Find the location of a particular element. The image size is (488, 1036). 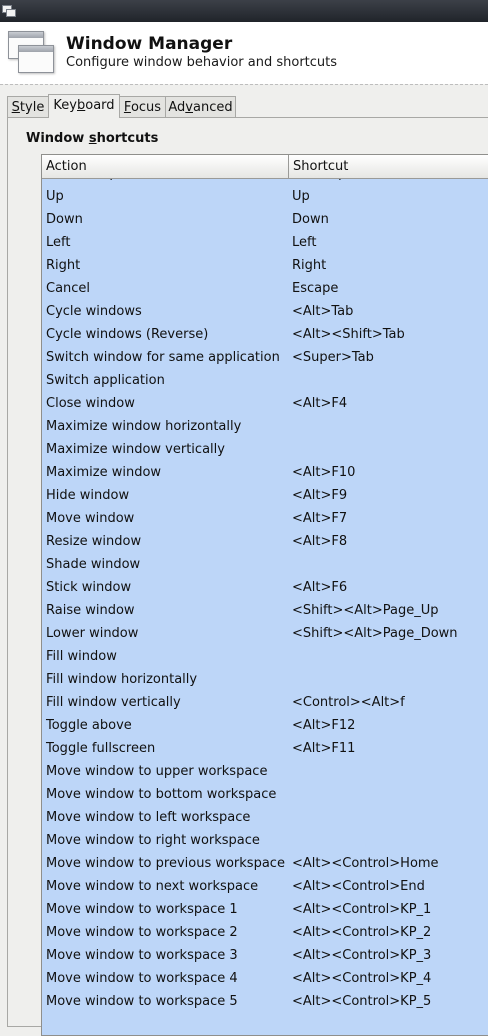

action-cell: Switch application is located at coordinates (105, 380).